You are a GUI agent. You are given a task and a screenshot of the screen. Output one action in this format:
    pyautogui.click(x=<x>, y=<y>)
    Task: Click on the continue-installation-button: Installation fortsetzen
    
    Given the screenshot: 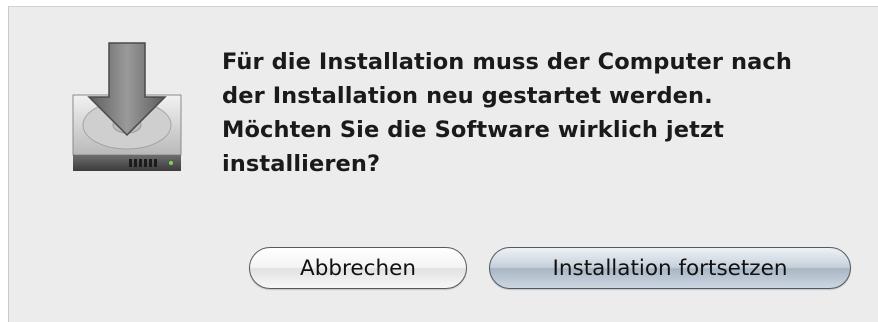 What is the action you would take?
    pyautogui.click(x=670, y=268)
    